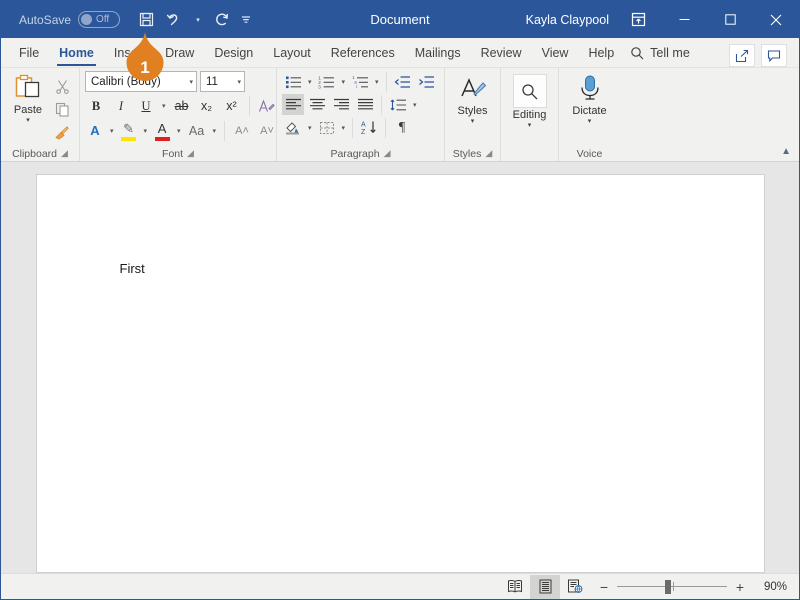 Image resolution: width=800 pixels, height=600 pixels. What do you see at coordinates (233, 53) in the screenshot?
I see `tab-design: Design` at bounding box center [233, 53].